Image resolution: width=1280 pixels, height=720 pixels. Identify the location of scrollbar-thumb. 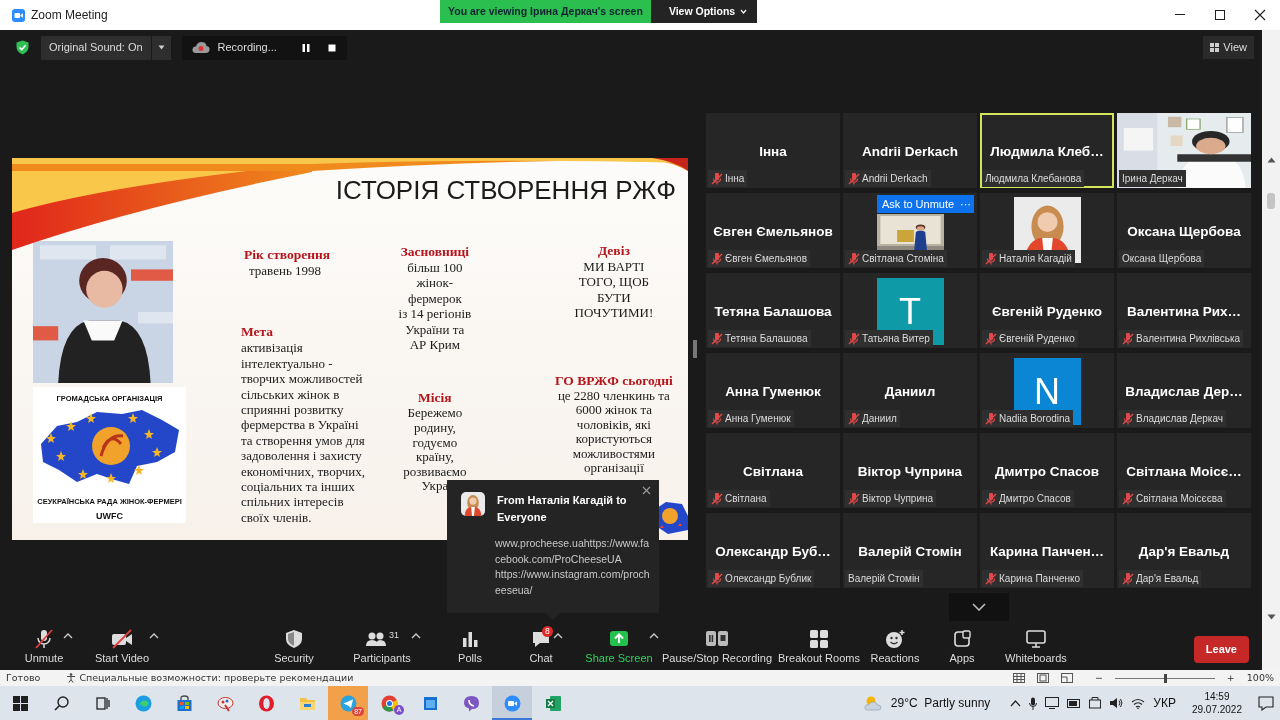
(1271, 201).